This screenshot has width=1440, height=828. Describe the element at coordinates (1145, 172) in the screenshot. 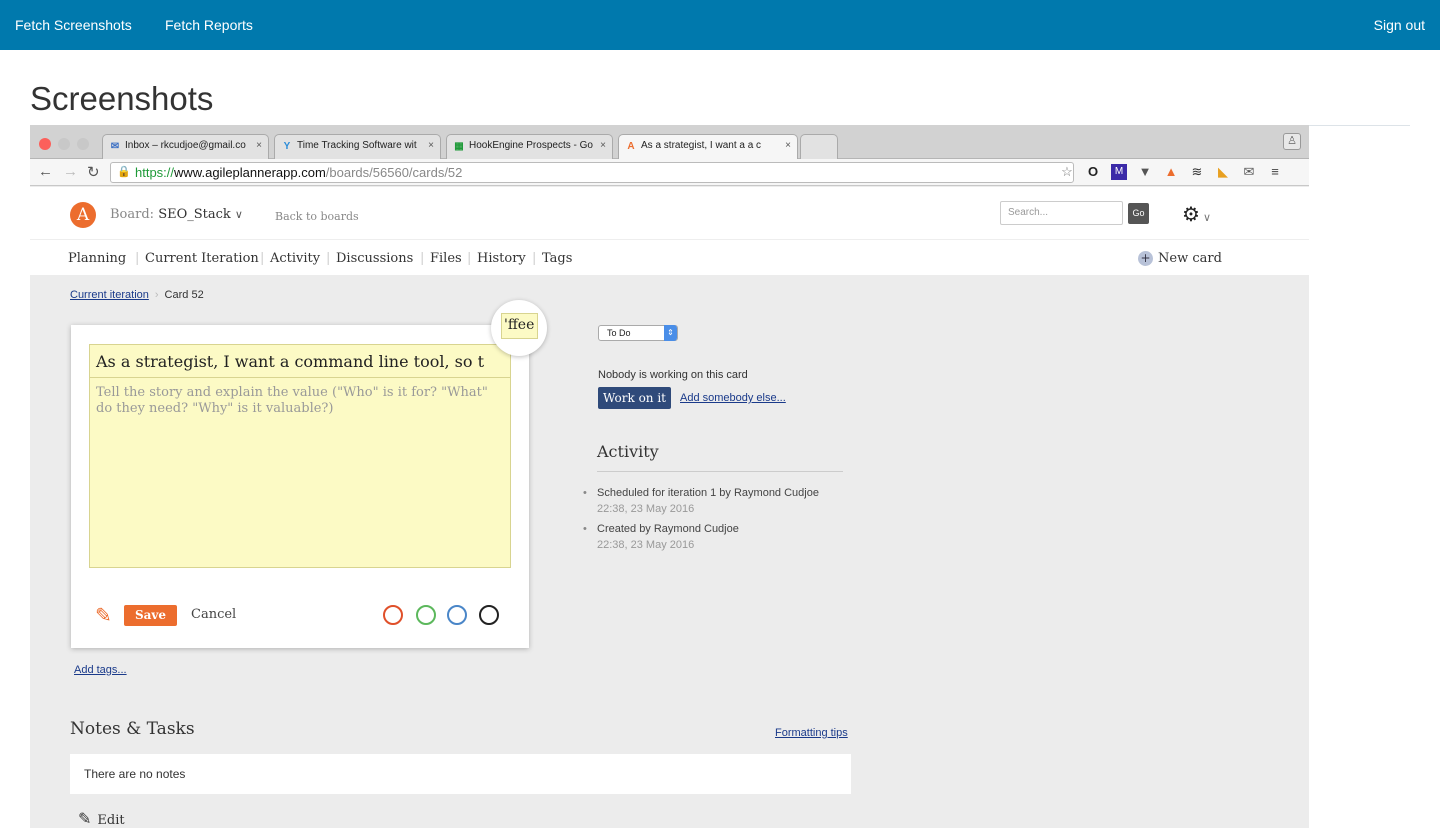

I see `pocket-icon: ▼` at that location.